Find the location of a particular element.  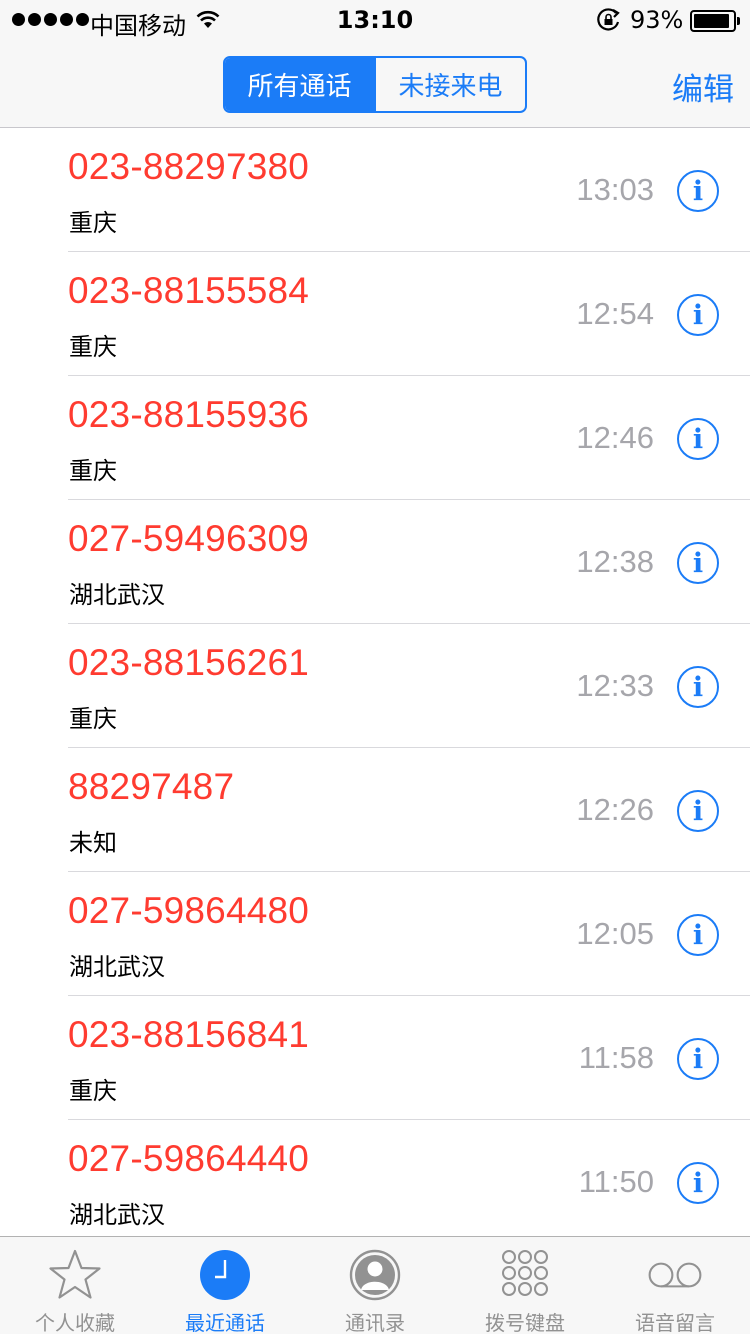

call-time: 11:58 is located at coordinates (616, 1057).